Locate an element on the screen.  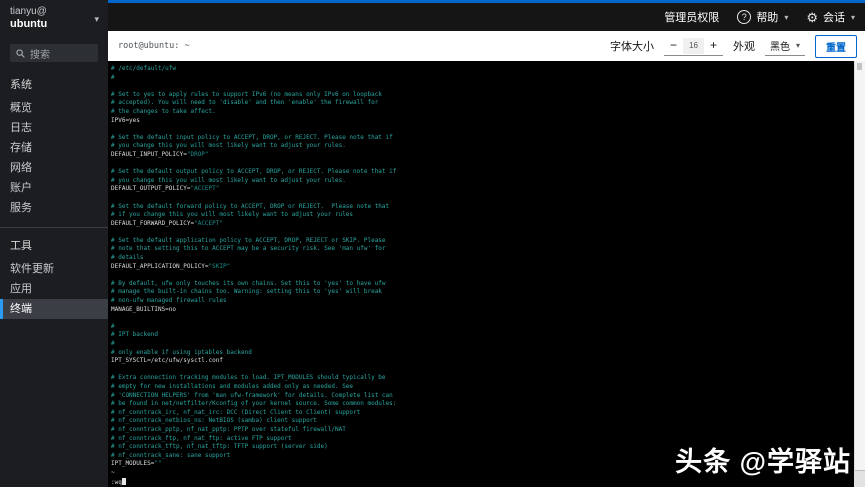
sidebar-item-日志: 日志 is located at coordinates (54, 128).